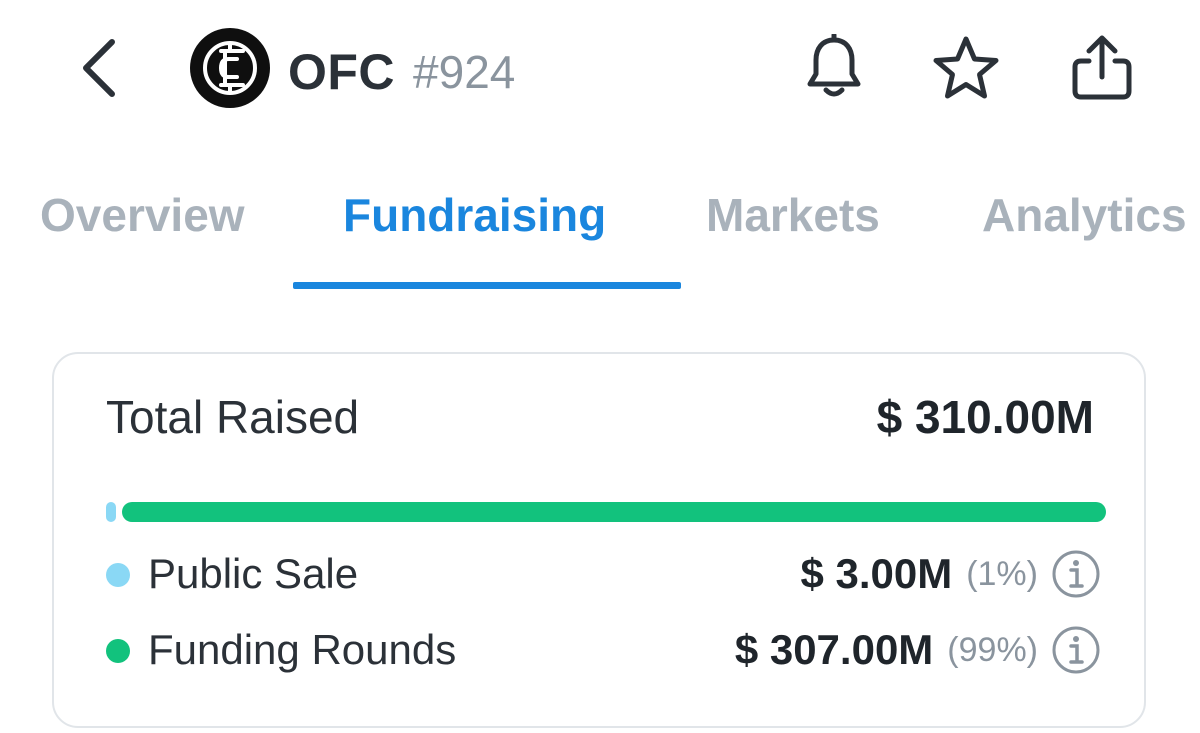 The height and width of the screenshot is (733, 1200). Describe the element at coordinates (834, 649) in the screenshot. I see `breakdown-amount: $ 307.00M` at that location.